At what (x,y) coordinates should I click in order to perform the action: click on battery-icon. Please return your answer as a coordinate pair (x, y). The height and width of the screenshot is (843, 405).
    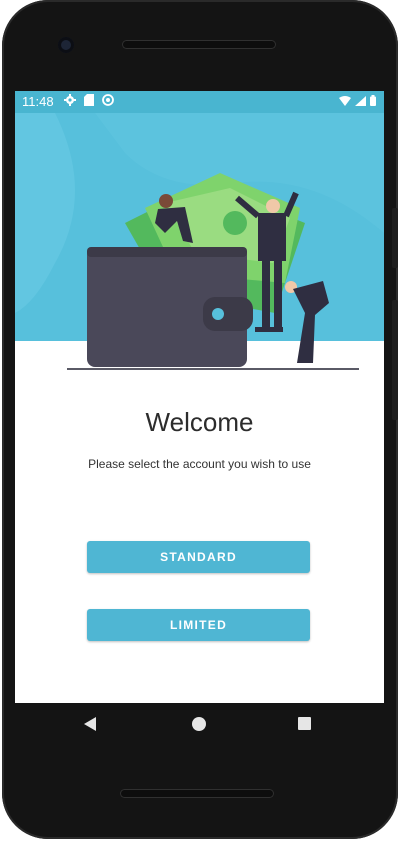
    Looking at the image, I should click on (373, 100).